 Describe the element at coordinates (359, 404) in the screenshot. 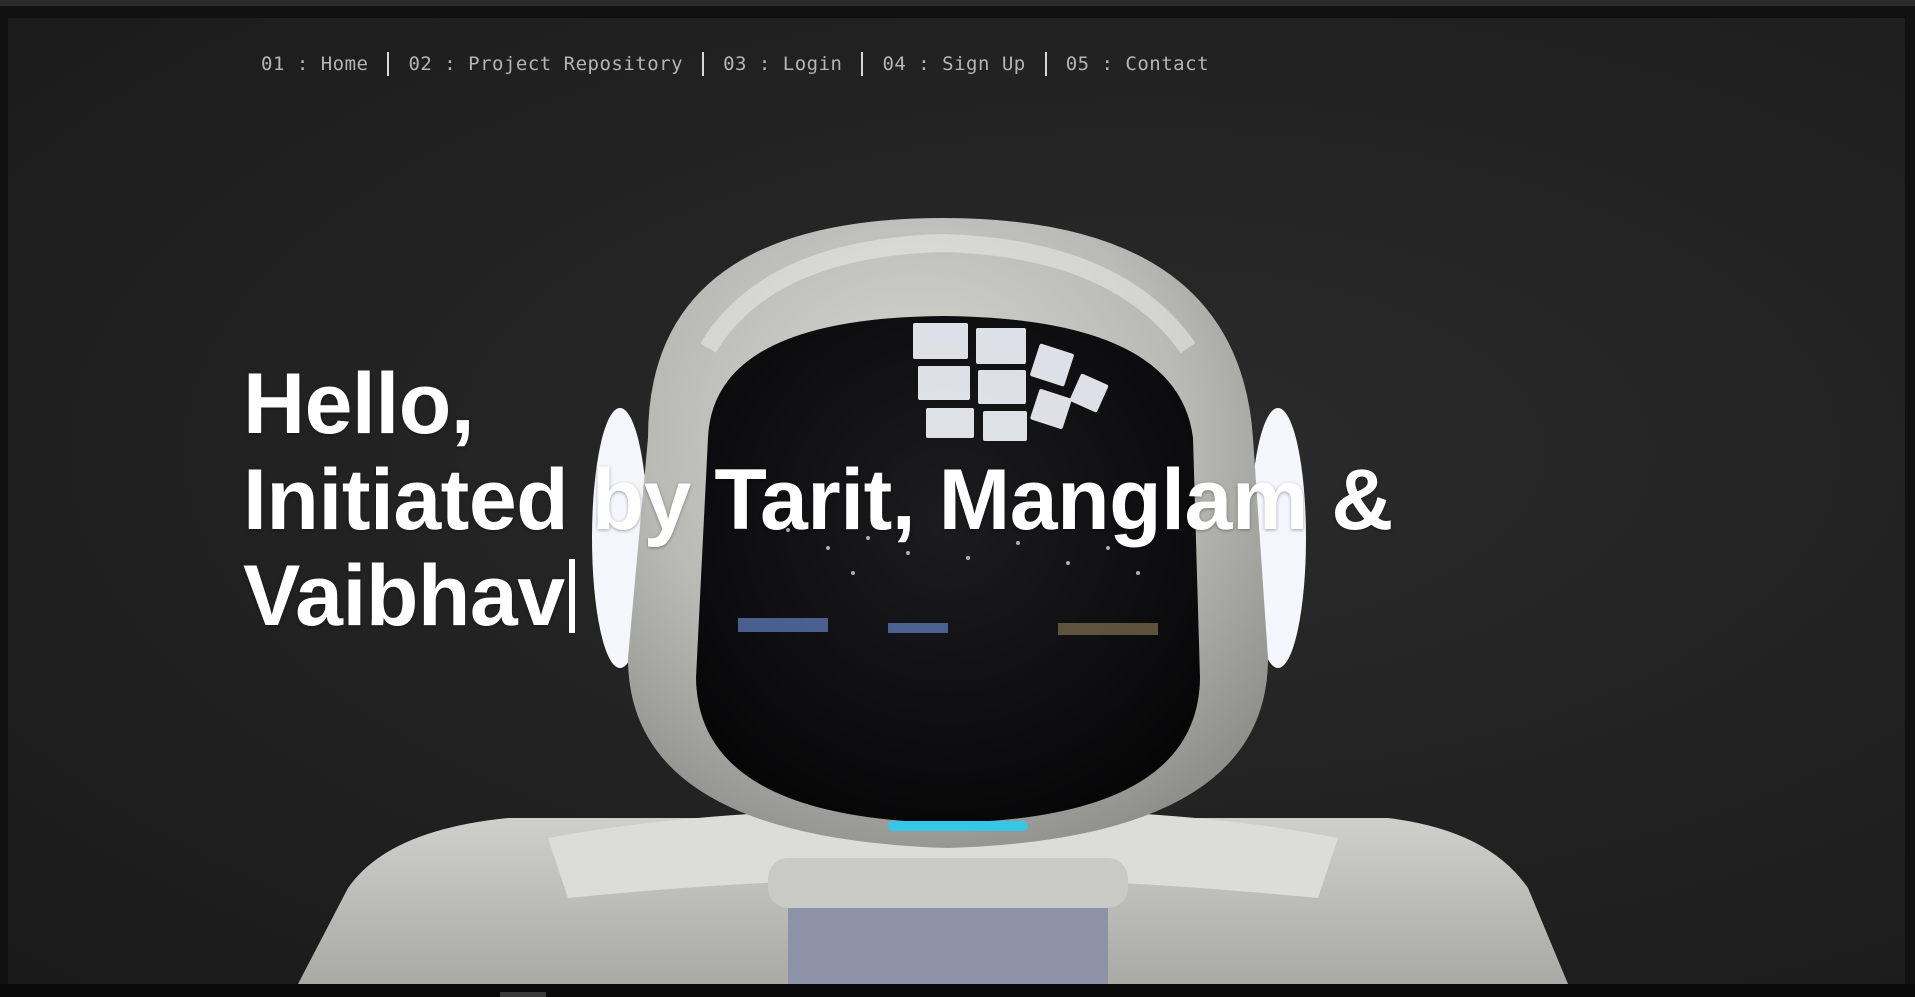

I see `headline-greeting: Hello,` at that location.